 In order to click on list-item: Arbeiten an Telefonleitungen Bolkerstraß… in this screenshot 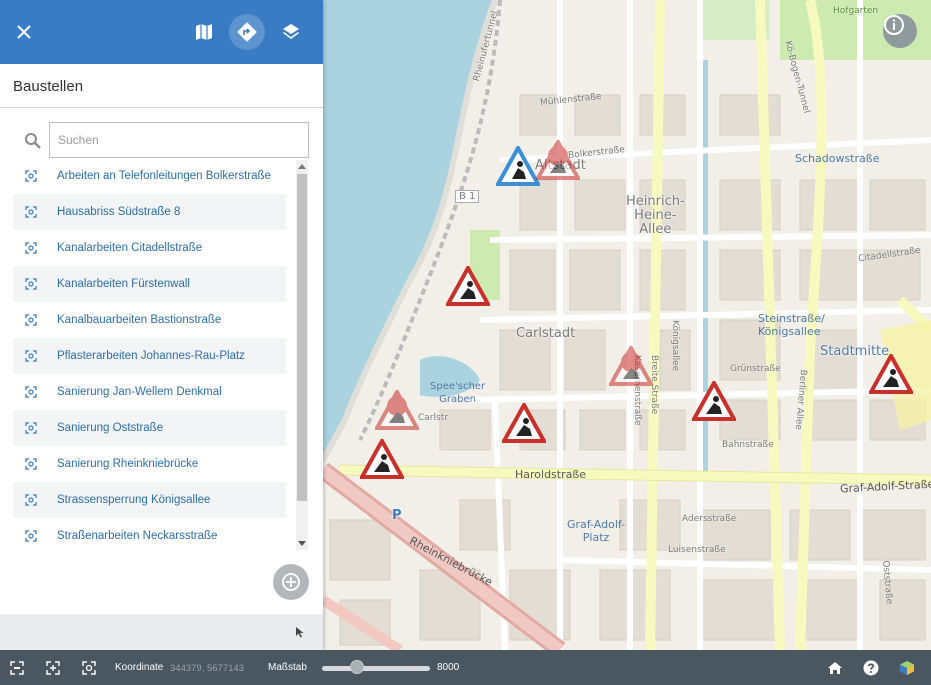, I will do `click(149, 176)`.